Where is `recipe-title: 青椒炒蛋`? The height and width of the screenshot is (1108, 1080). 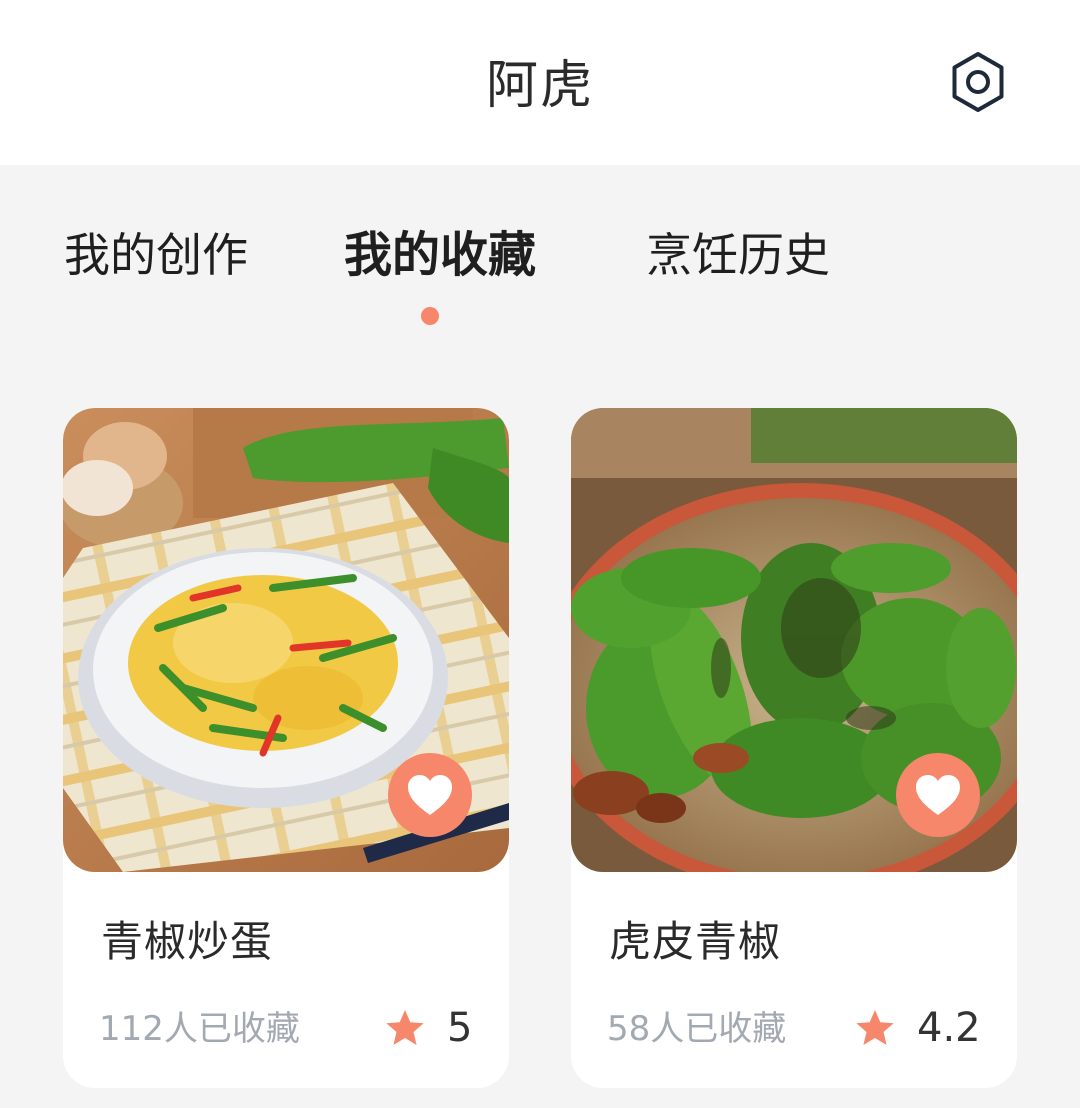 recipe-title: 青椒炒蛋 is located at coordinates (187, 941).